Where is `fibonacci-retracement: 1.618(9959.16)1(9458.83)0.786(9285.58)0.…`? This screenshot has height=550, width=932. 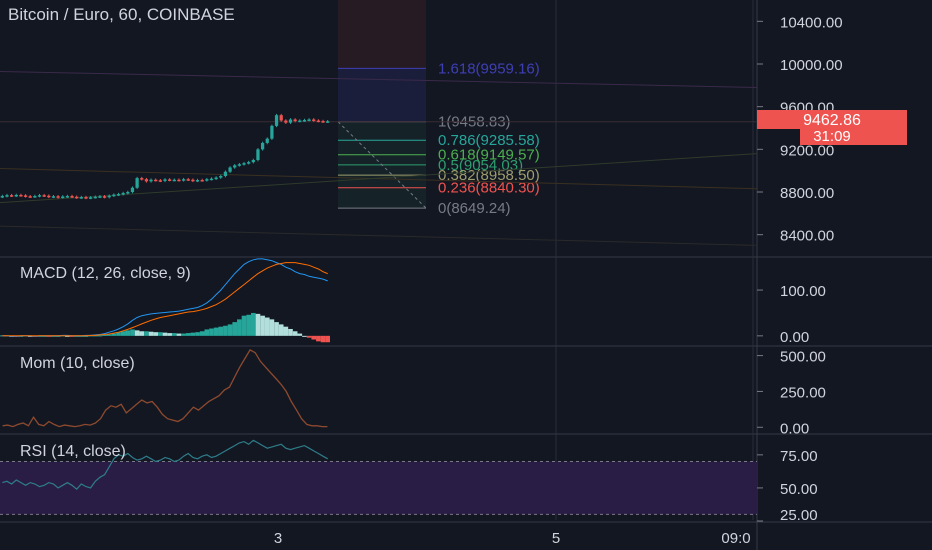
fibonacci-retracement: 1.618(9959.16)1(9458.83)0.786(9285.58)0.… is located at coordinates (438, 108).